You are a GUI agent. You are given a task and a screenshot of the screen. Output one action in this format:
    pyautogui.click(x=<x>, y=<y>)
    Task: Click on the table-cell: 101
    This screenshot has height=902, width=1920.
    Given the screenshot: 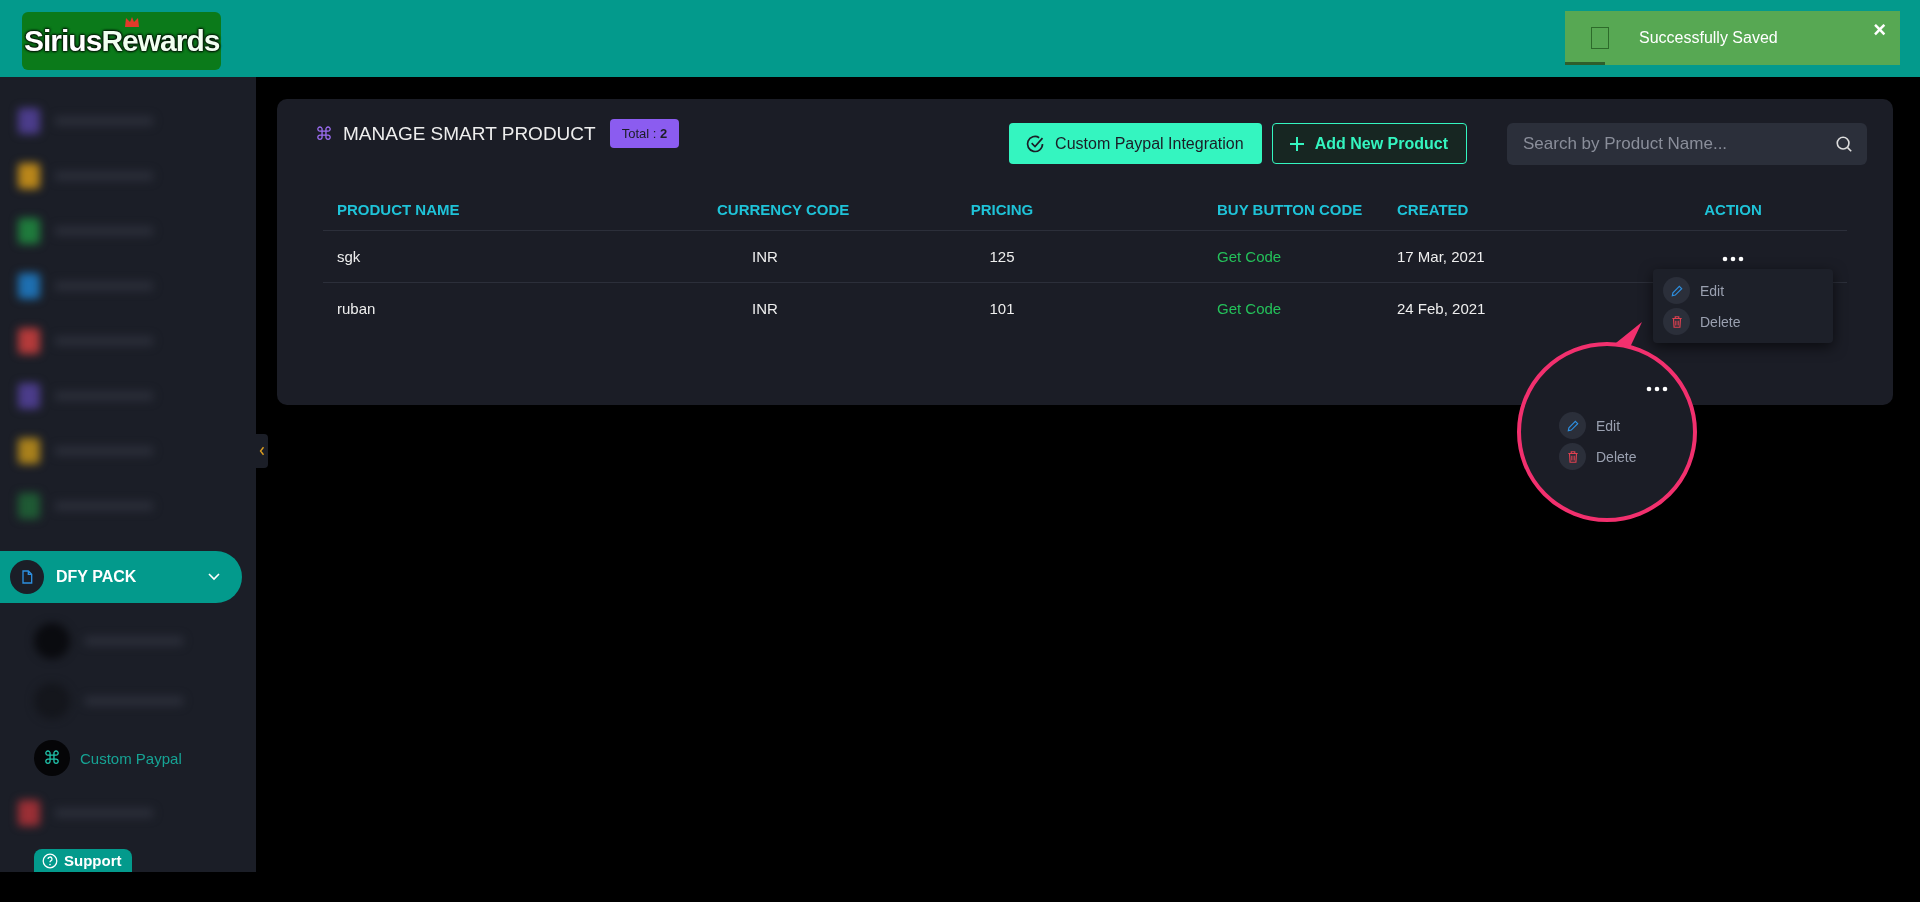 What is the action you would take?
    pyautogui.click(x=1002, y=308)
    